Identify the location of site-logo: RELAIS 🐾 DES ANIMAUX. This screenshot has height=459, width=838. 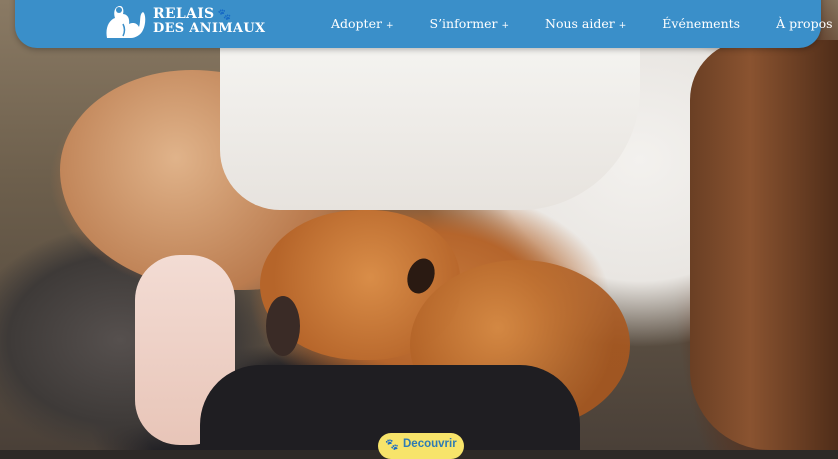
(184, 21).